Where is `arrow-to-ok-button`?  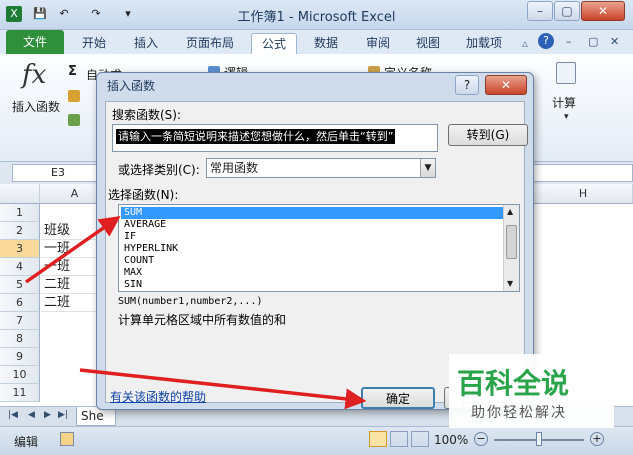 arrow-to-ok-button is located at coordinates (223, 389).